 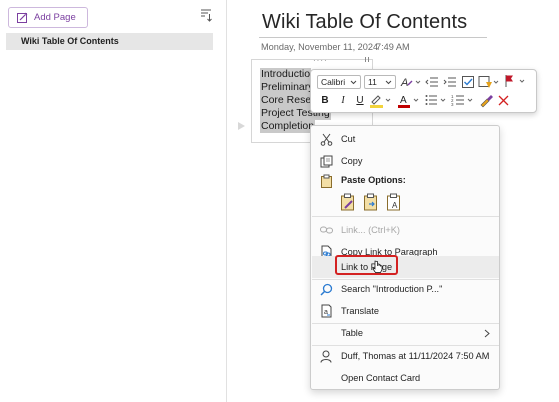 I want to click on increase-indent-icon, so click(x=450, y=82).